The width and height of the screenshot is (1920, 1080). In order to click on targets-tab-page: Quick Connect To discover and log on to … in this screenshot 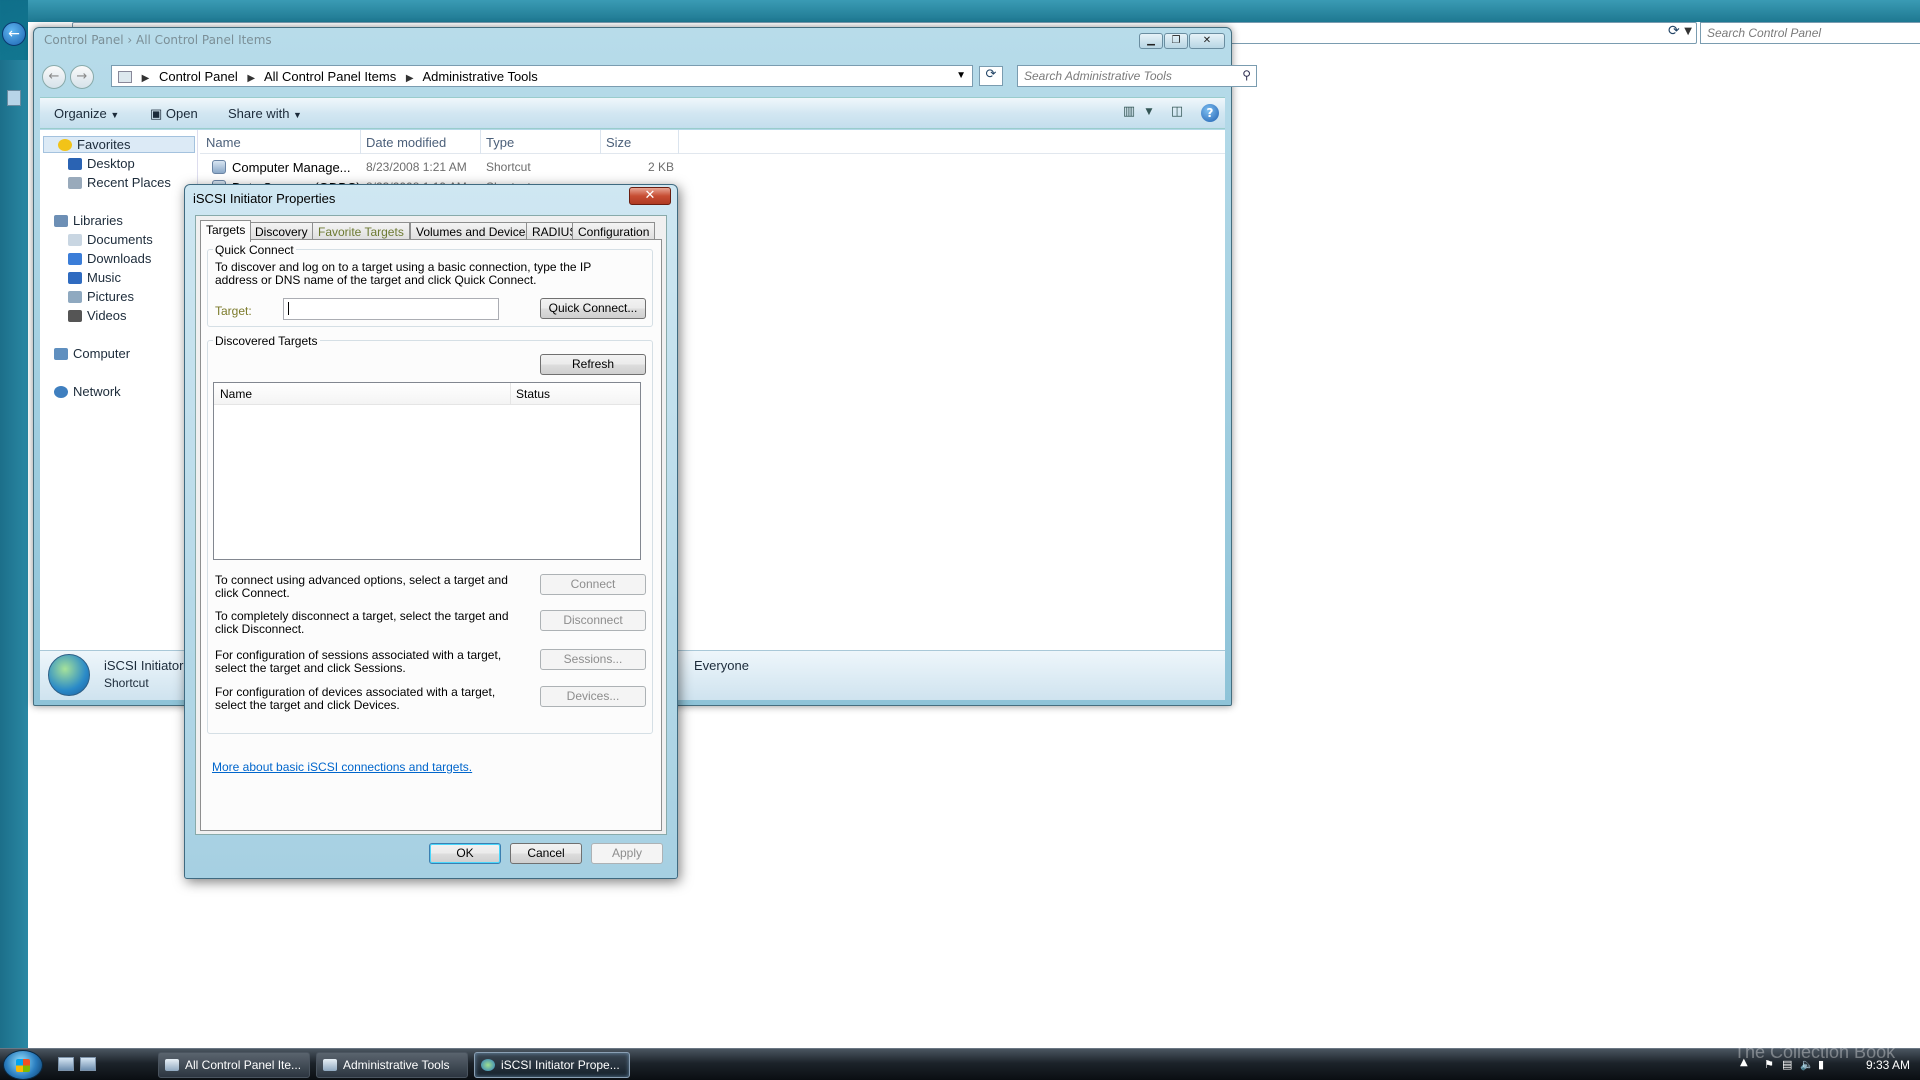, I will do `click(431, 535)`.